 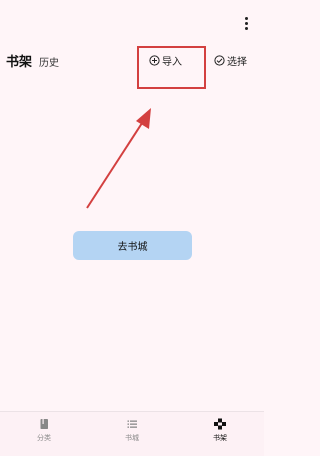 I want to click on annotation-highlight-box, so click(x=171, y=67).